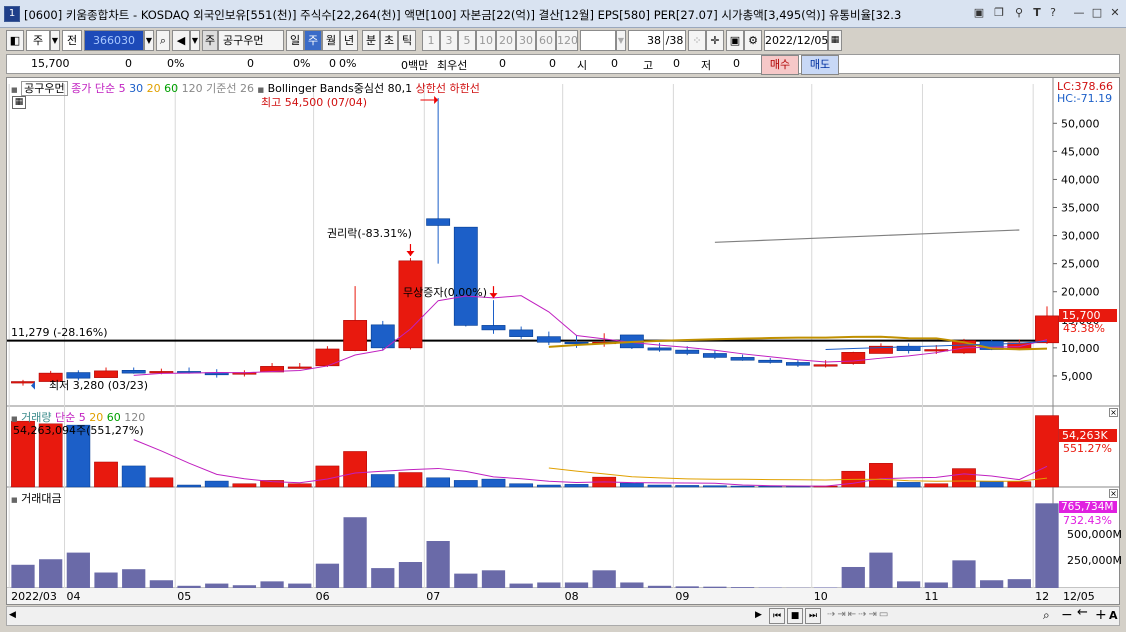 Image resolution: width=1126 pixels, height=632 pixels. What do you see at coordinates (646, 40) in the screenshot?
I see `count-input: 38` at bounding box center [646, 40].